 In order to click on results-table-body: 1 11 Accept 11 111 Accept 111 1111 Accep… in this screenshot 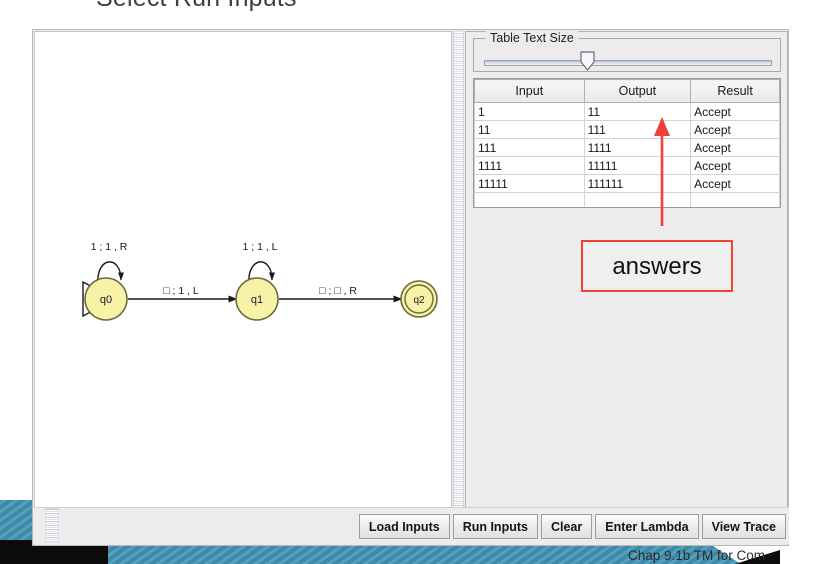, I will do `click(627, 154)`.